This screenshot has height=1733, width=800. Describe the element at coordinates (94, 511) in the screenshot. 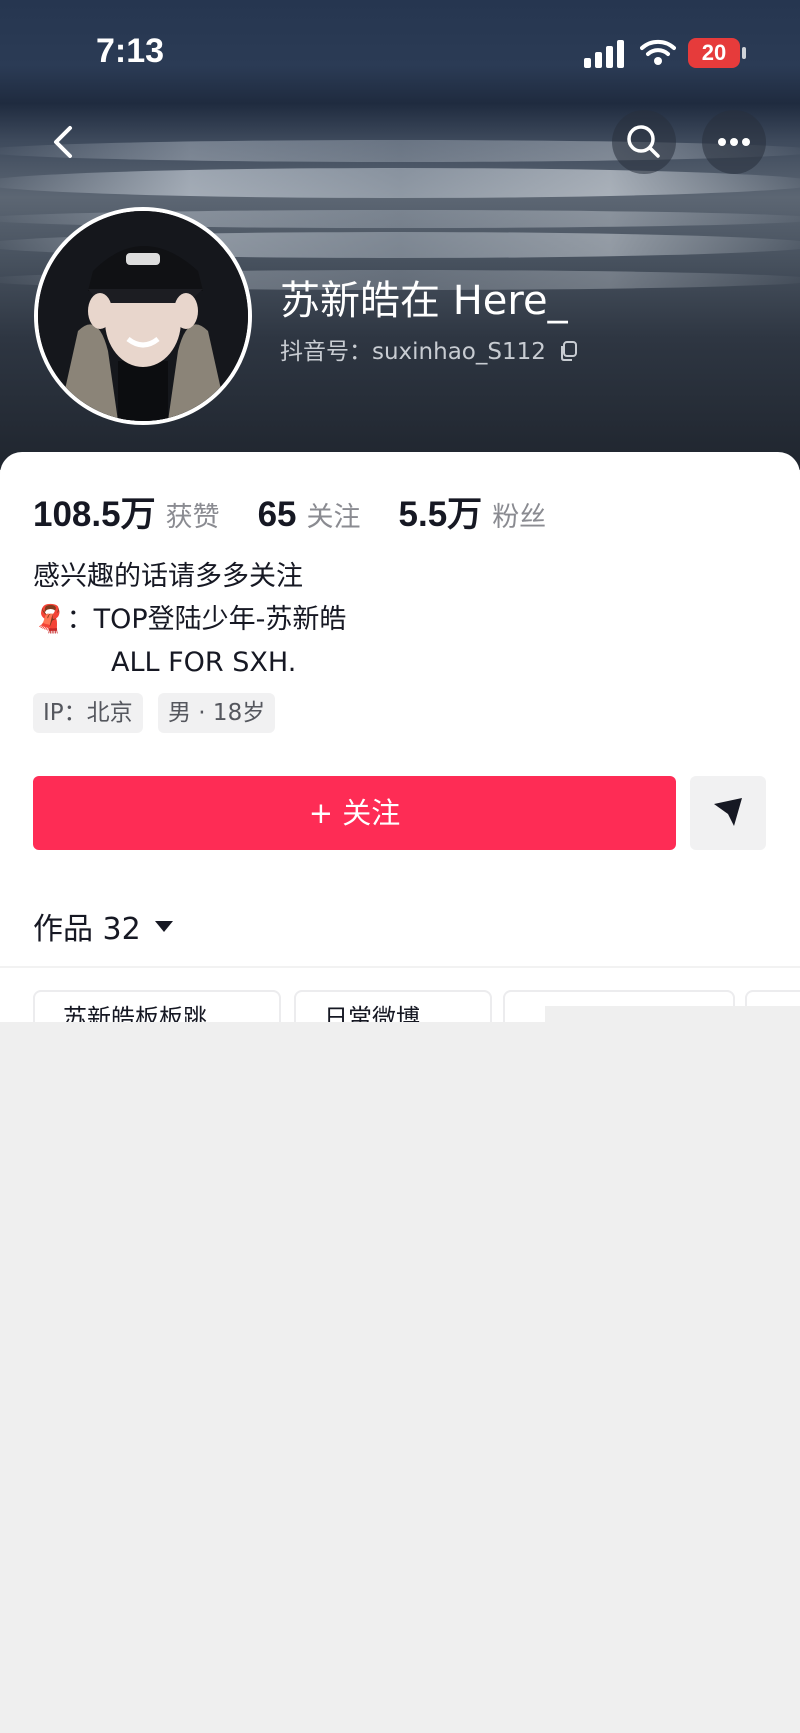

I see `likes-count: 108.5万` at that location.